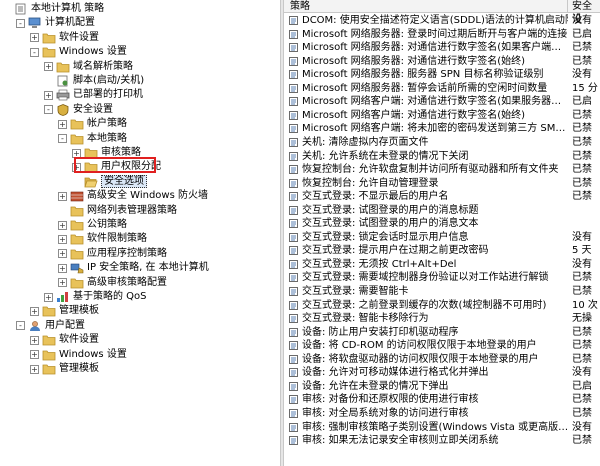 The height and width of the screenshot is (466, 600). What do you see at coordinates (426, 6) in the screenshot?
I see `column-header-policy: 策略` at bounding box center [426, 6].